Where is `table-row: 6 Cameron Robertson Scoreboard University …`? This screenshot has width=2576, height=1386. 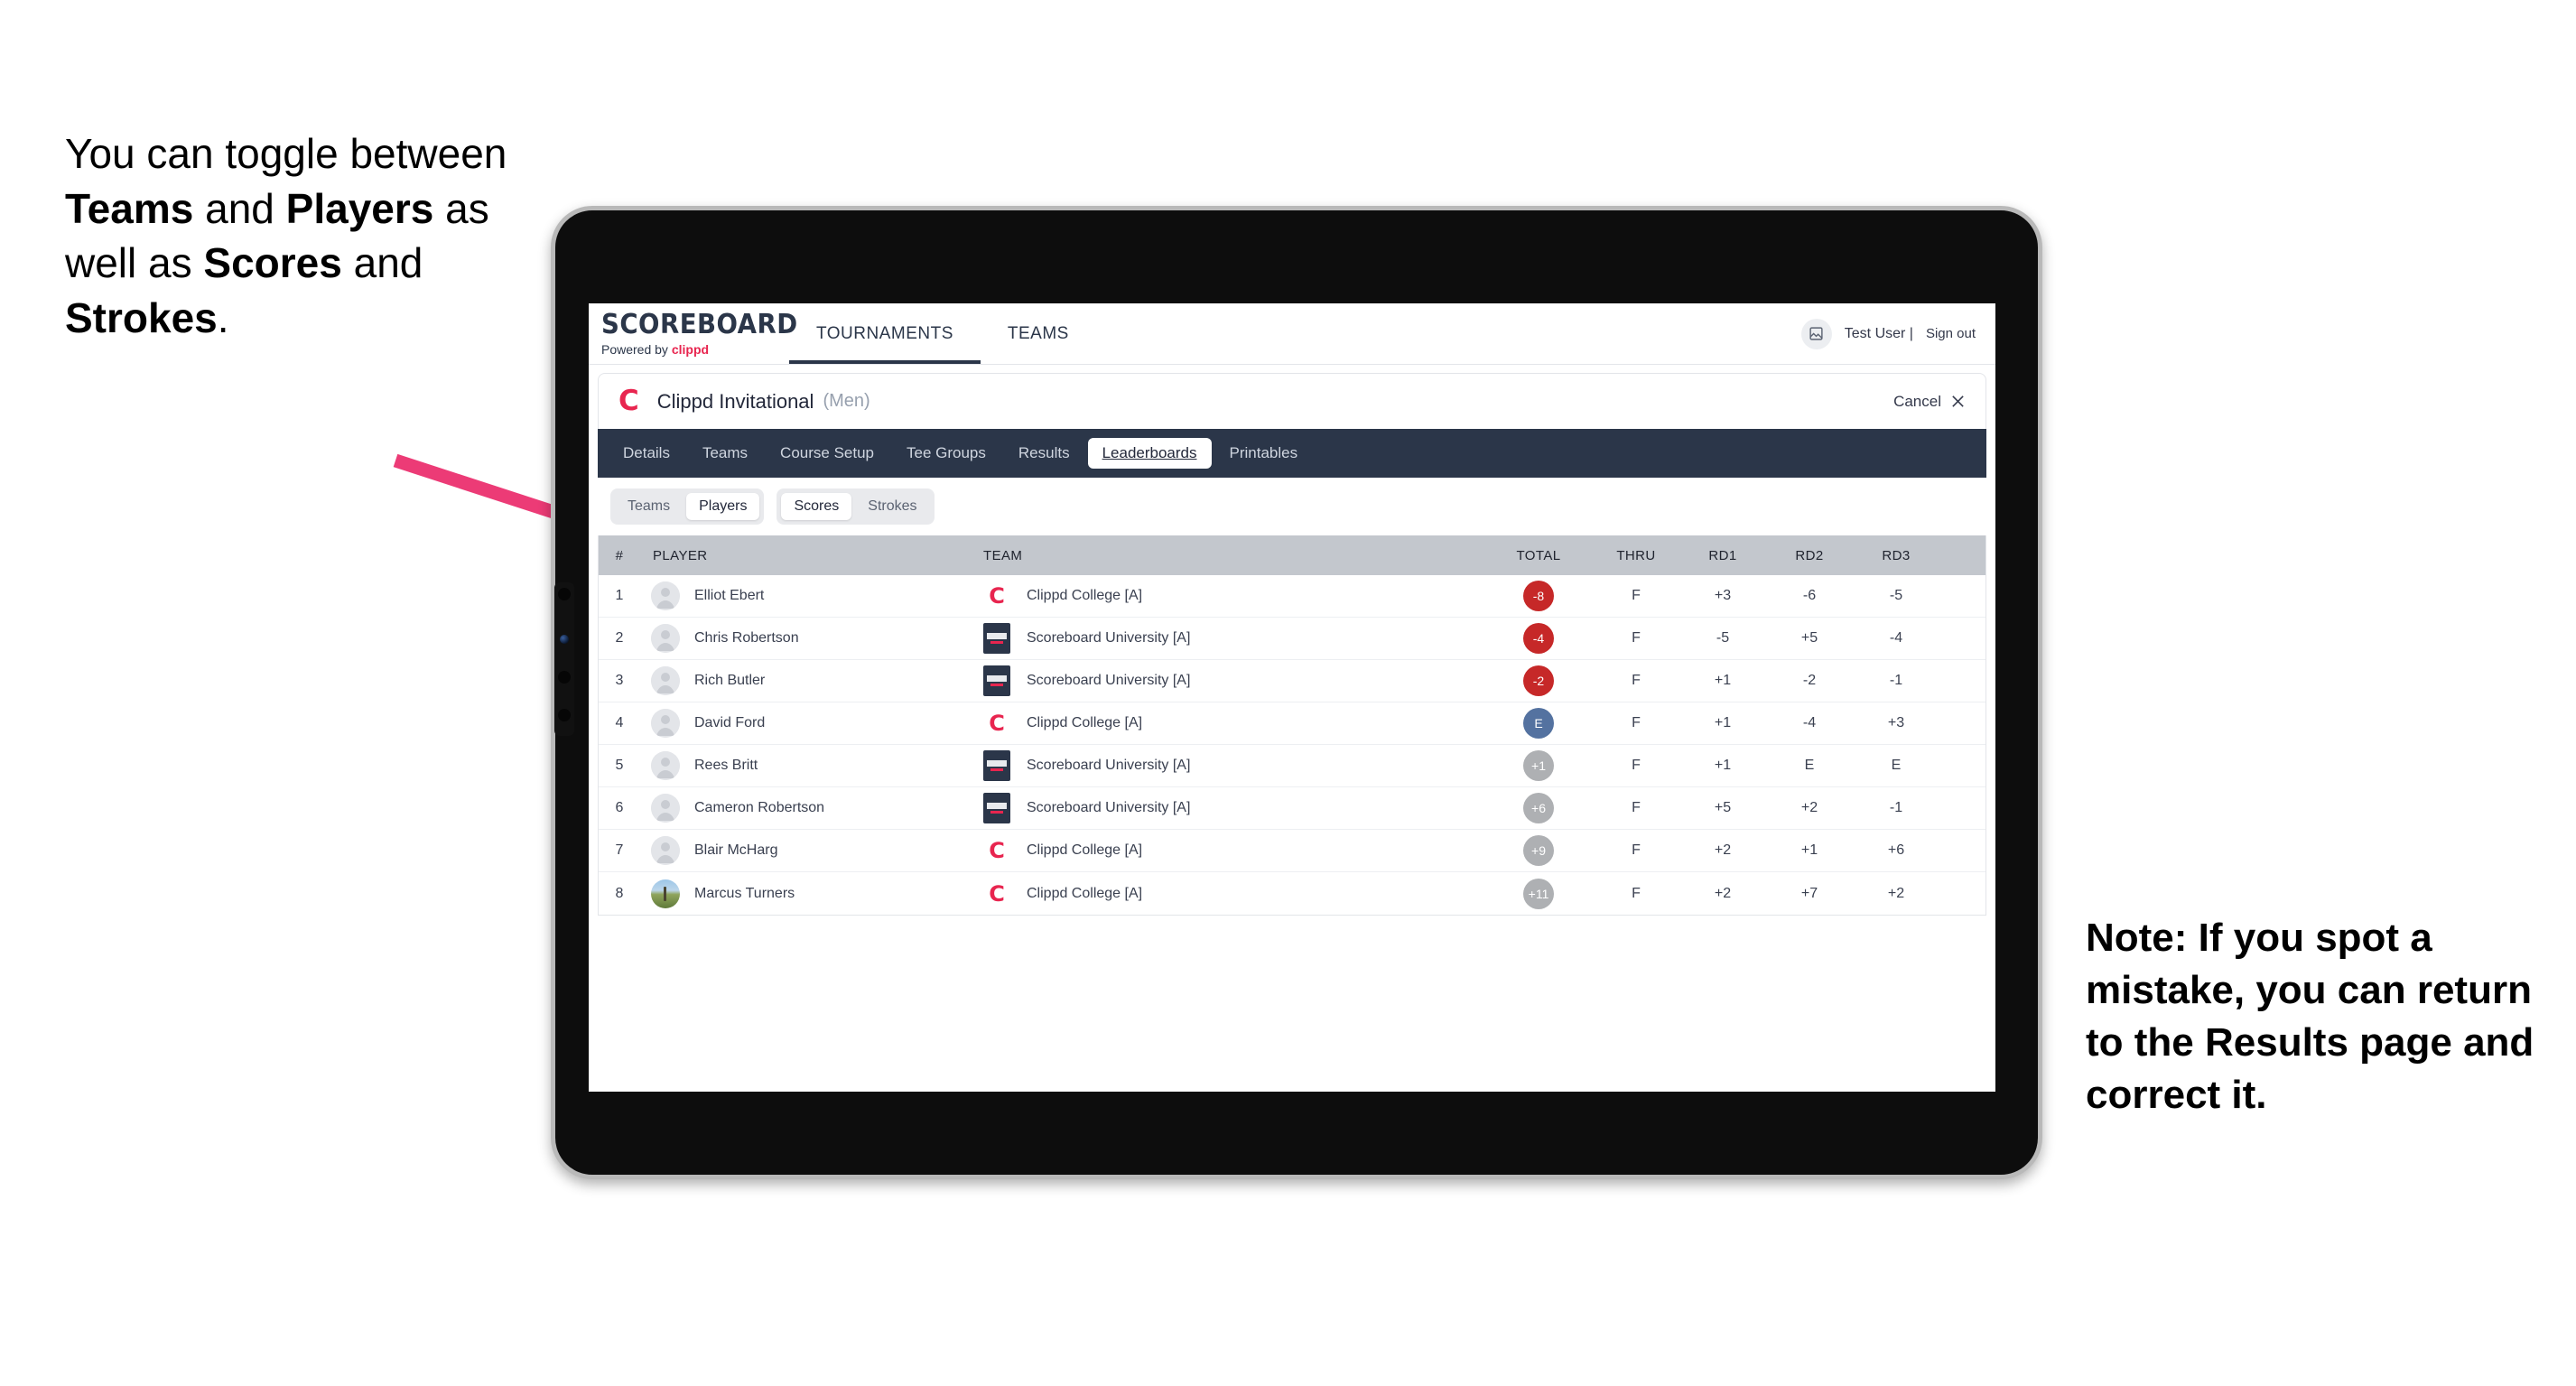 table-row: 6 Cameron Robertson Scoreboard University … is located at coordinates (1292, 809).